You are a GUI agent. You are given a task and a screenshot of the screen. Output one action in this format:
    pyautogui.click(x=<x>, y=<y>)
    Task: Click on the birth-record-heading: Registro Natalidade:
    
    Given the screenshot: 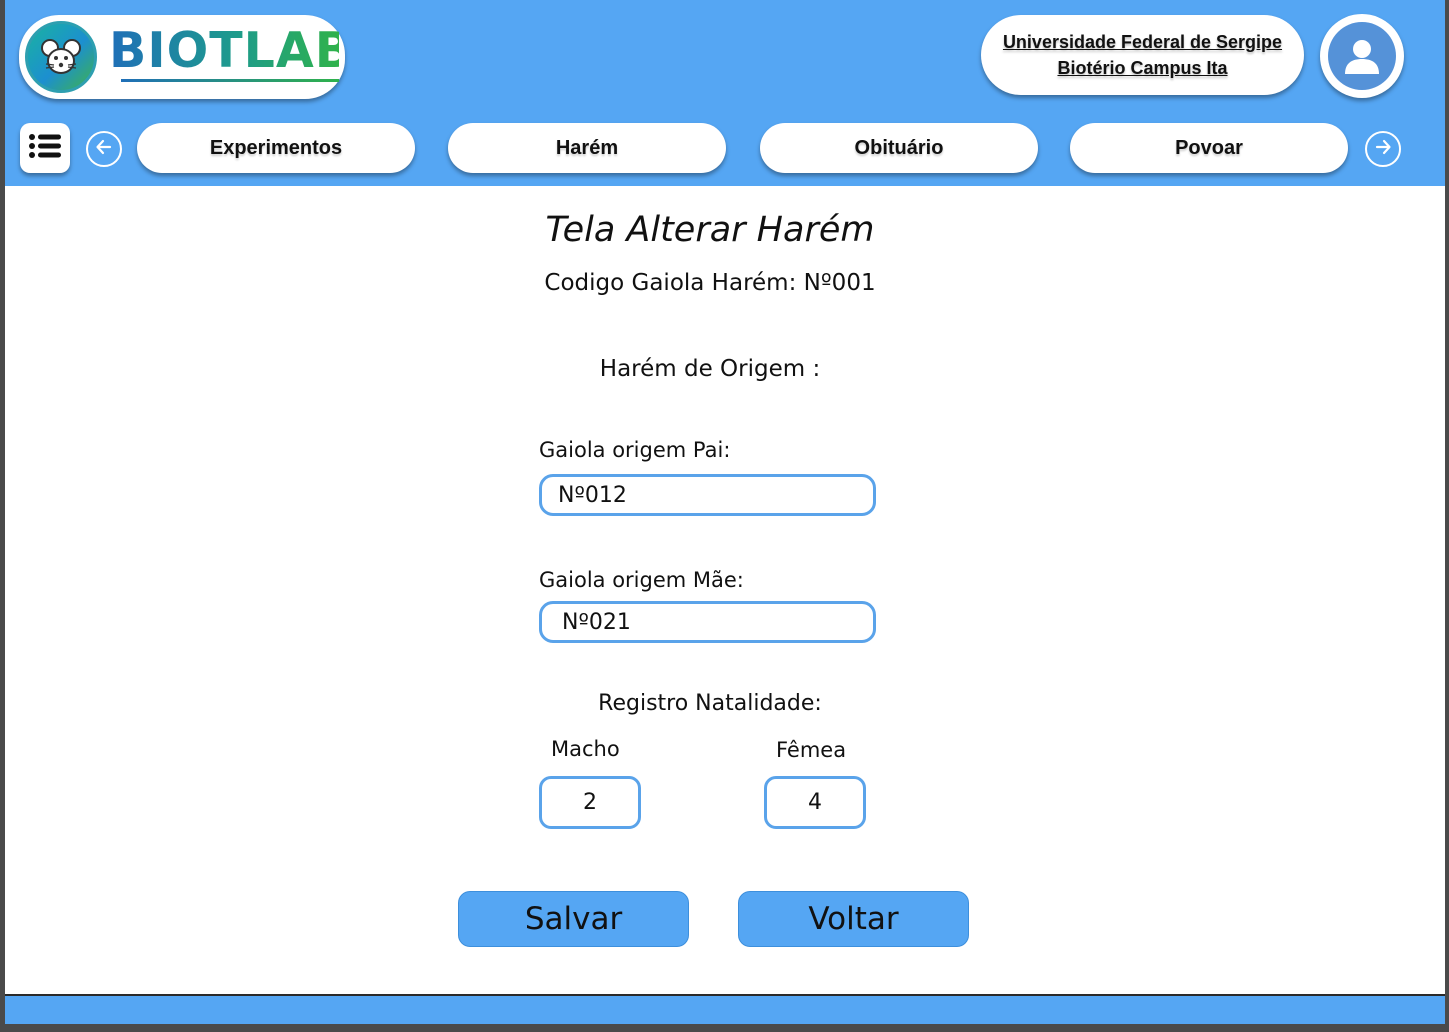 What is the action you would take?
    pyautogui.click(x=710, y=703)
    